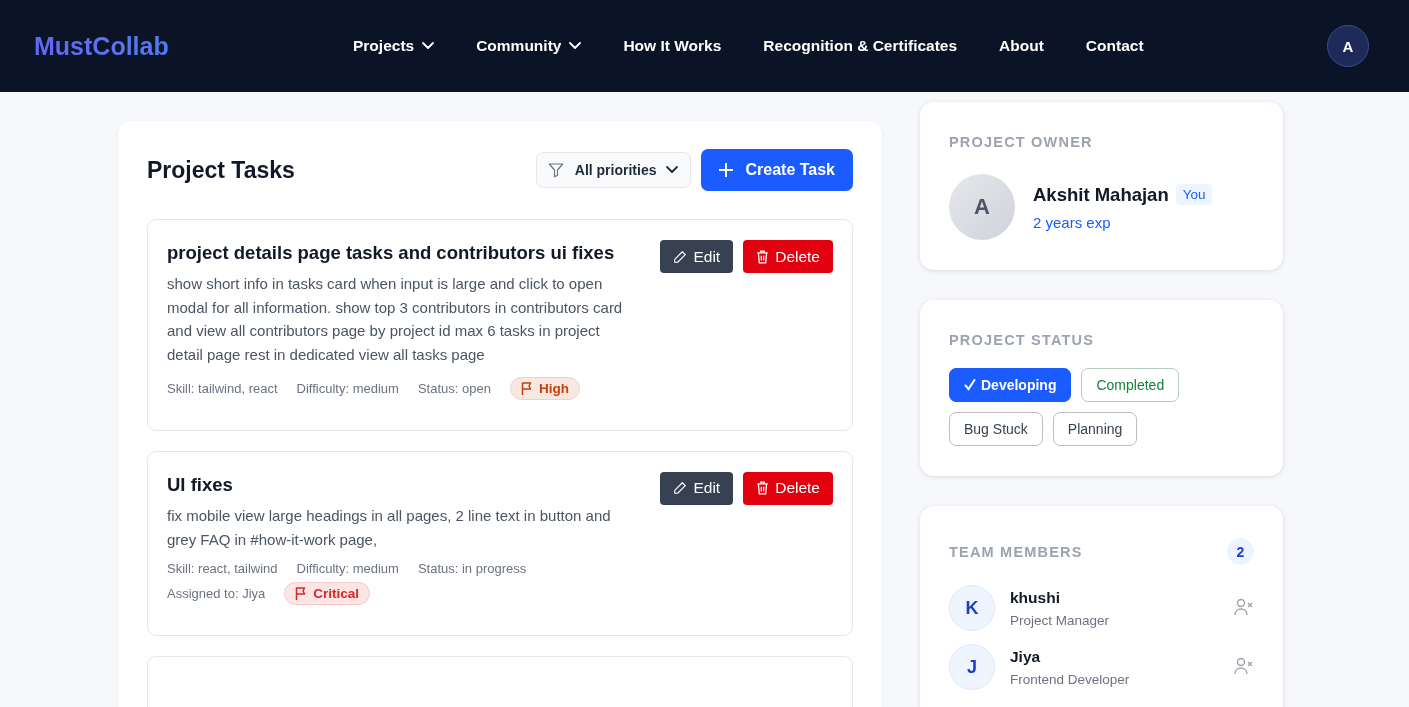 The image size is (1409, 707). I want to click on nav-link: Projects, so click(394, 46).